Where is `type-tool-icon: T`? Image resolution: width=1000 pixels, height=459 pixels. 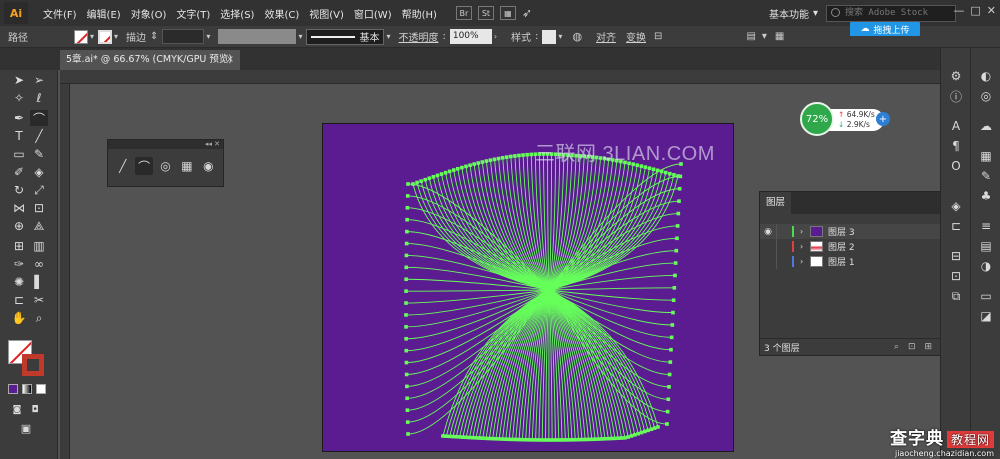
type-tool-icon: T is located at coordinates (19, 136).